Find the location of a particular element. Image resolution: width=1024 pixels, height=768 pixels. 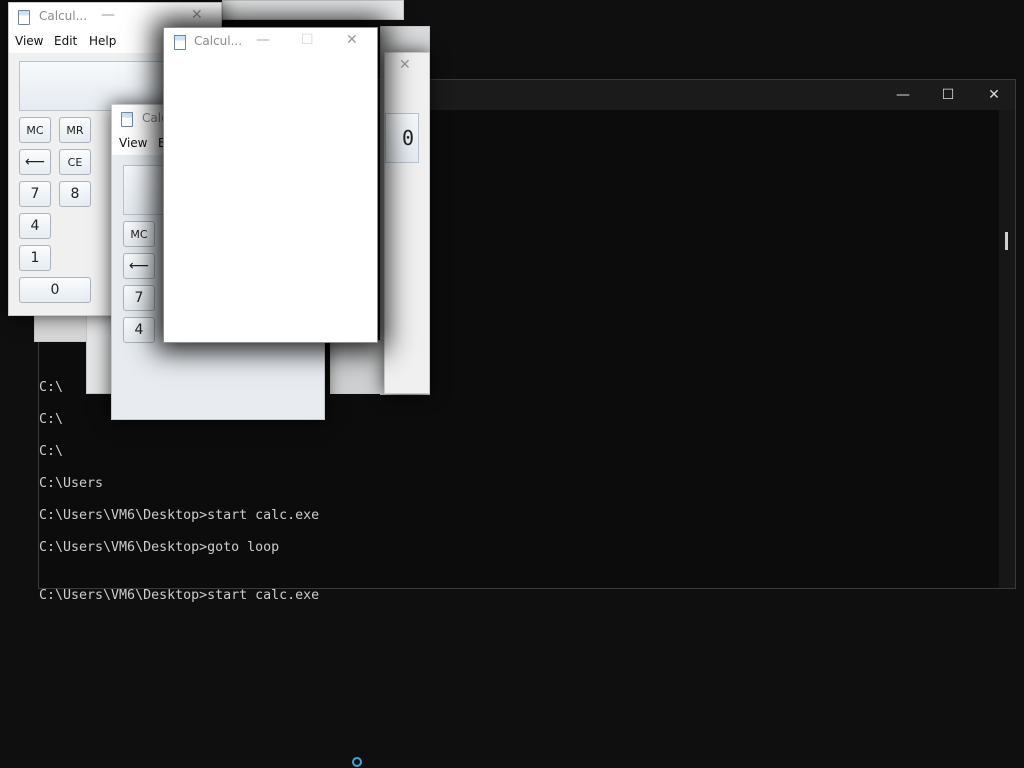

console-scrollbar is located at coordinates (1007, 349).